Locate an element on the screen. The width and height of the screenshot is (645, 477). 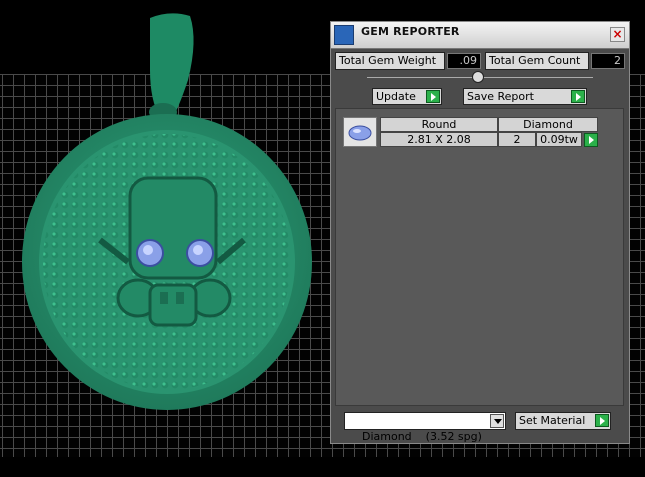
bail-shape is located at coordinates (172, 65).